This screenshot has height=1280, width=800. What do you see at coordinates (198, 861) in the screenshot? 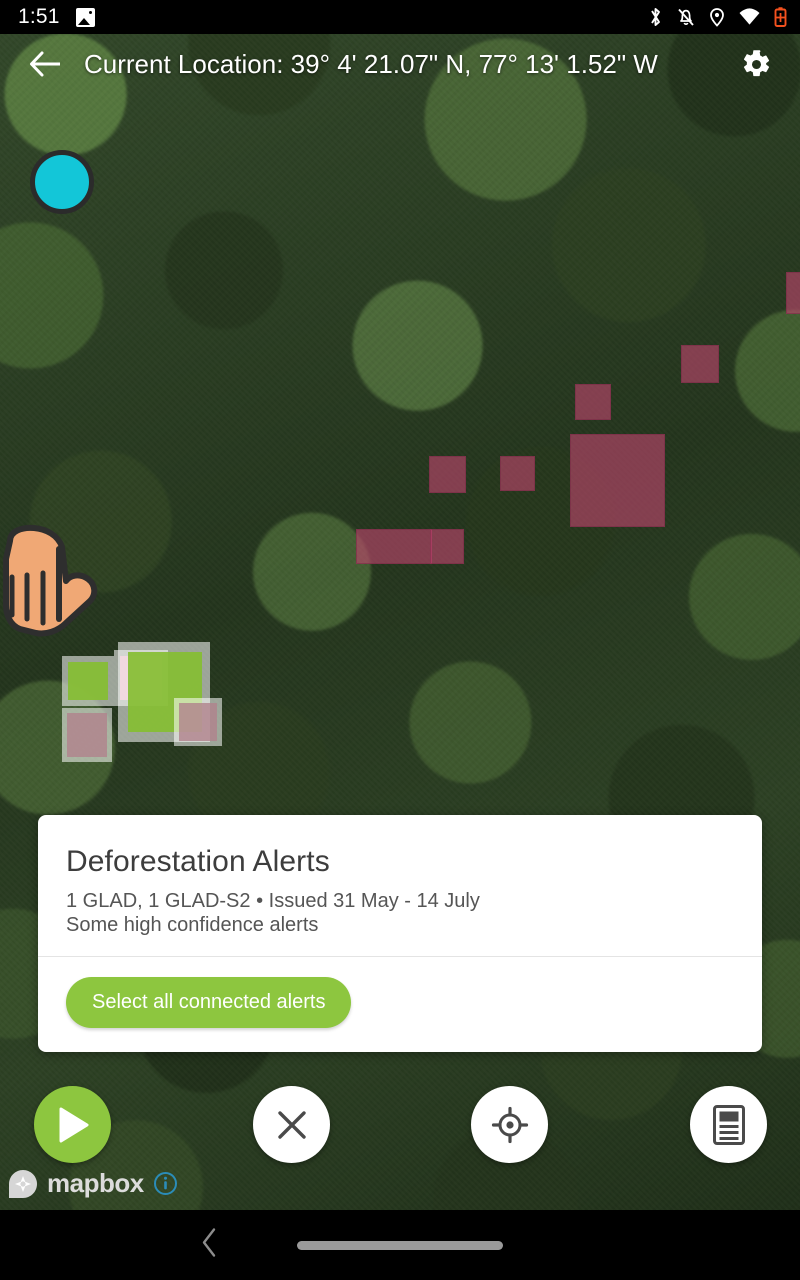
I see `card-title: Deforestation Alerts` at bounding box center [198, 861].